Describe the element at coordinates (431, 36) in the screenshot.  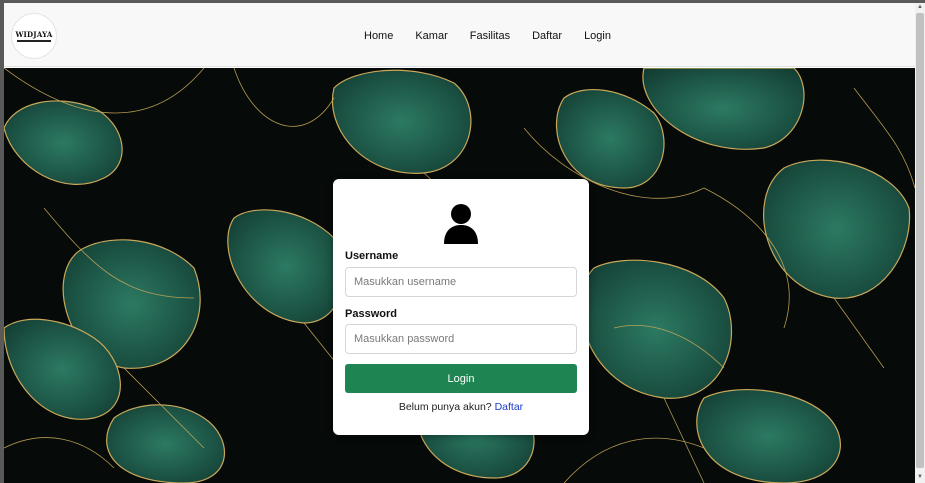
I see `nav-item-kamar: Kamar` at that location.